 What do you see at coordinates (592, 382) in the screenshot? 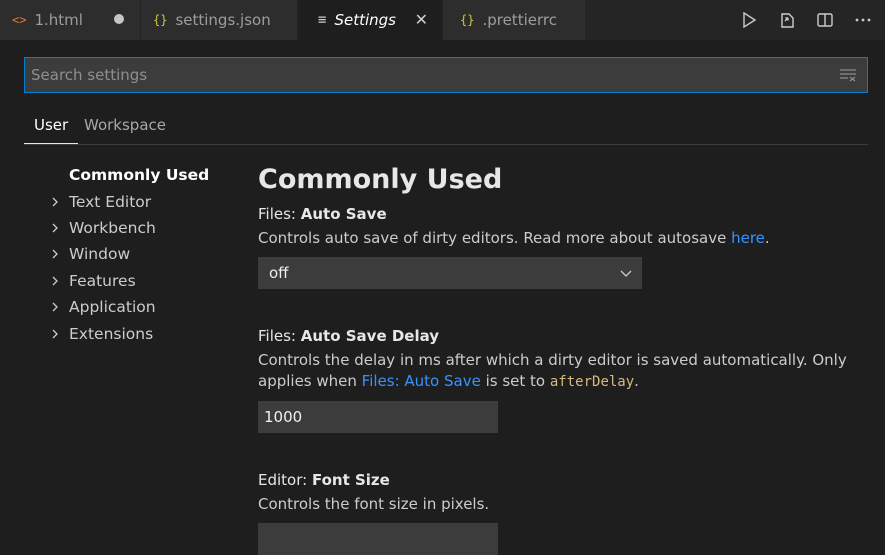
I see `code-value: afterDelay` at bounding box center [592, 382].